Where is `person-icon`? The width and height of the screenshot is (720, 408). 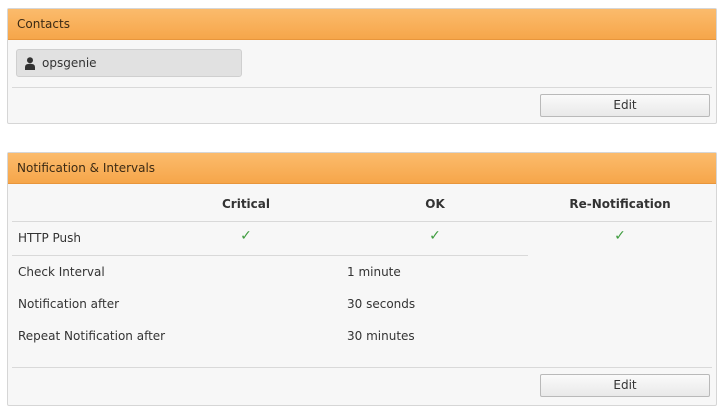
person-icon is located at coordinates (30, 63).